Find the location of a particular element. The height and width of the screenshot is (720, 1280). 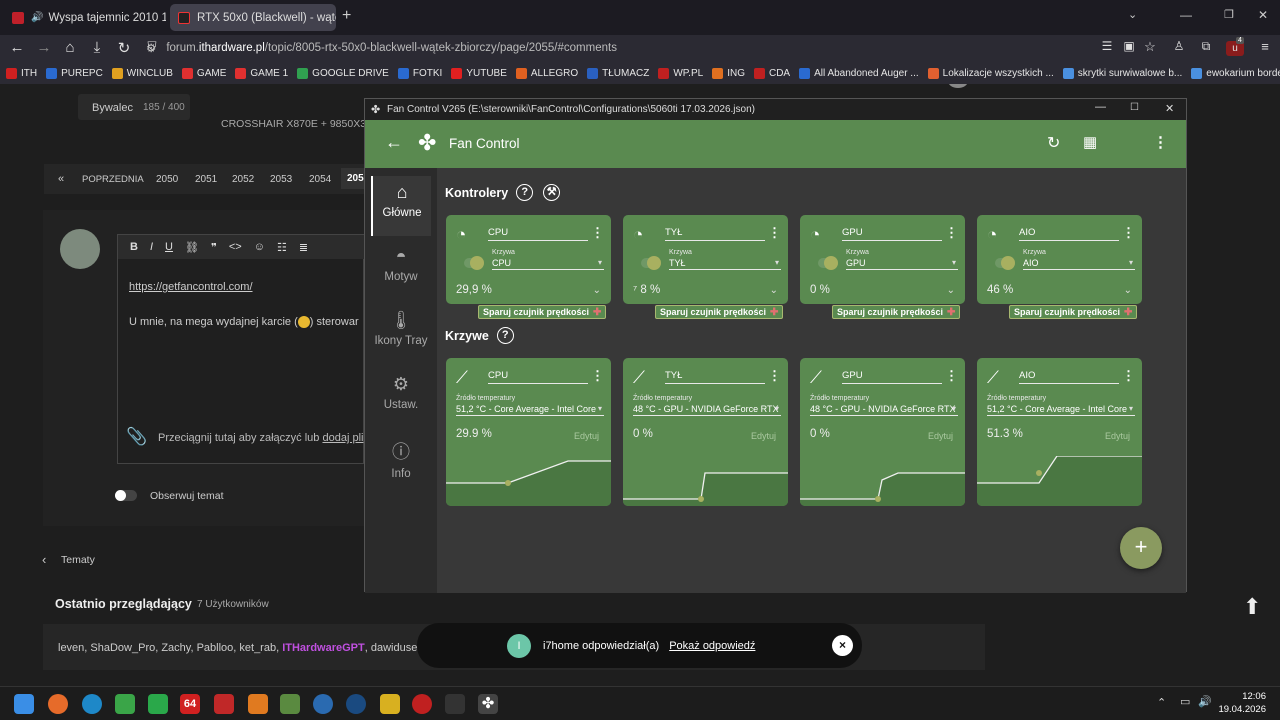

bookmark-item: ALLEGRO is located at coordinates (546, 73).